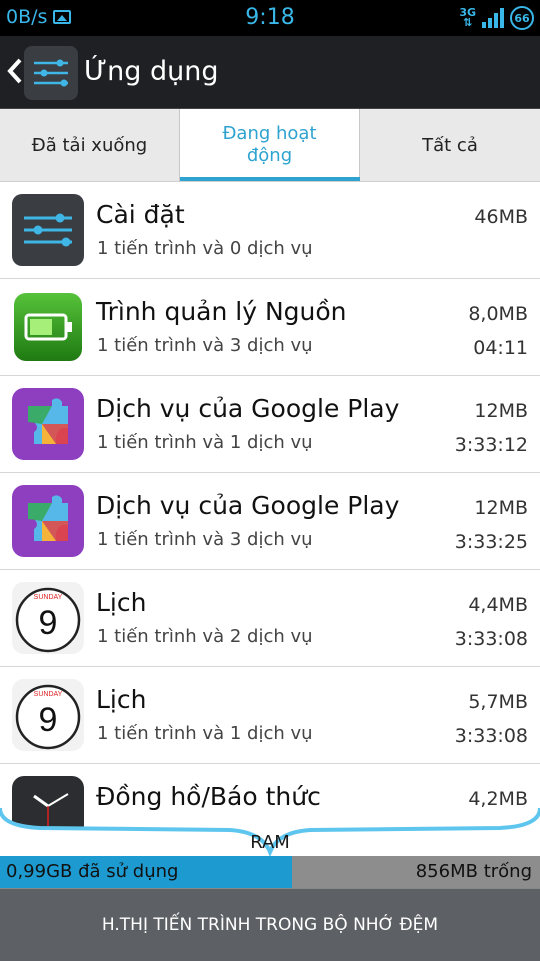  I want to click on app-name: Cài đặt, so click(140, 214).